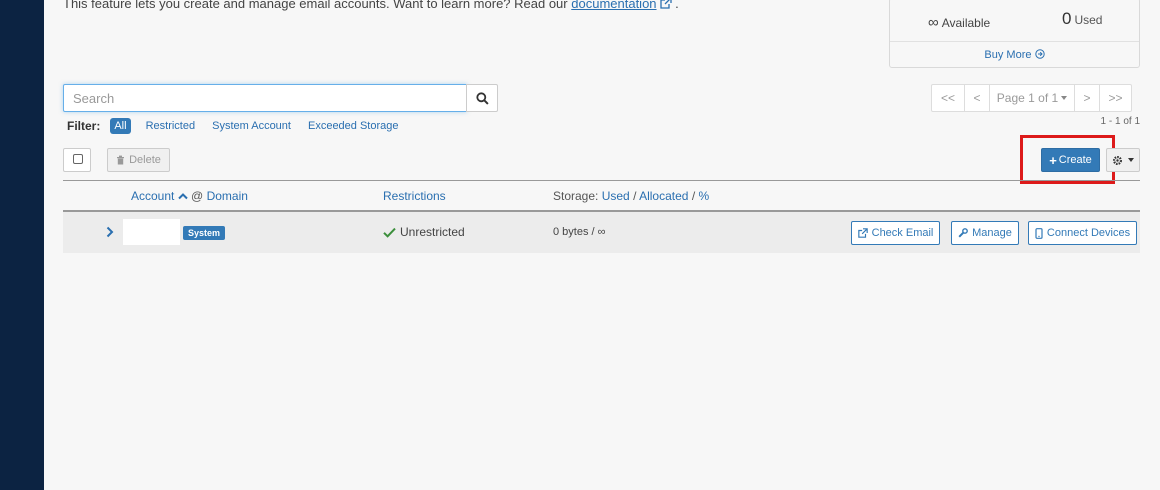 The width and height of the screenshot is (1160, 490). What do you see at coordinates (171, 126) in the screenshot?
I see `filter-restricted: Restricted` at bounding box center [171, 126].